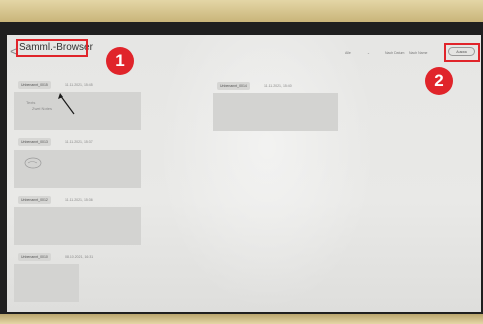 This screenshot has height=324, width=483. Describe the element at coordinates (77, 111) in the screenshot. I see `collection-thumbnail: Texts Zwei Notes` at that location.